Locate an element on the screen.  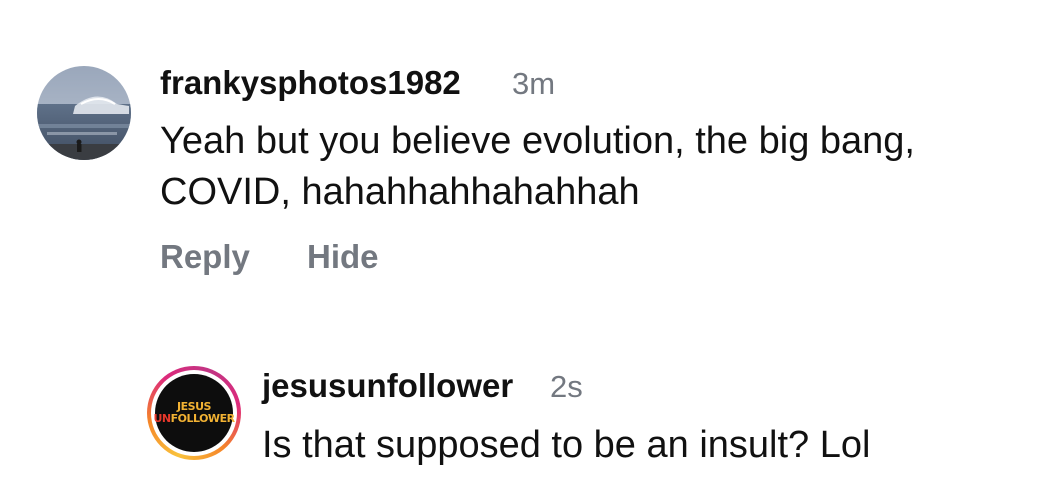
avatar-ring-gap: JESUS UNFOLLOWER is located at coordinates (194, 413).